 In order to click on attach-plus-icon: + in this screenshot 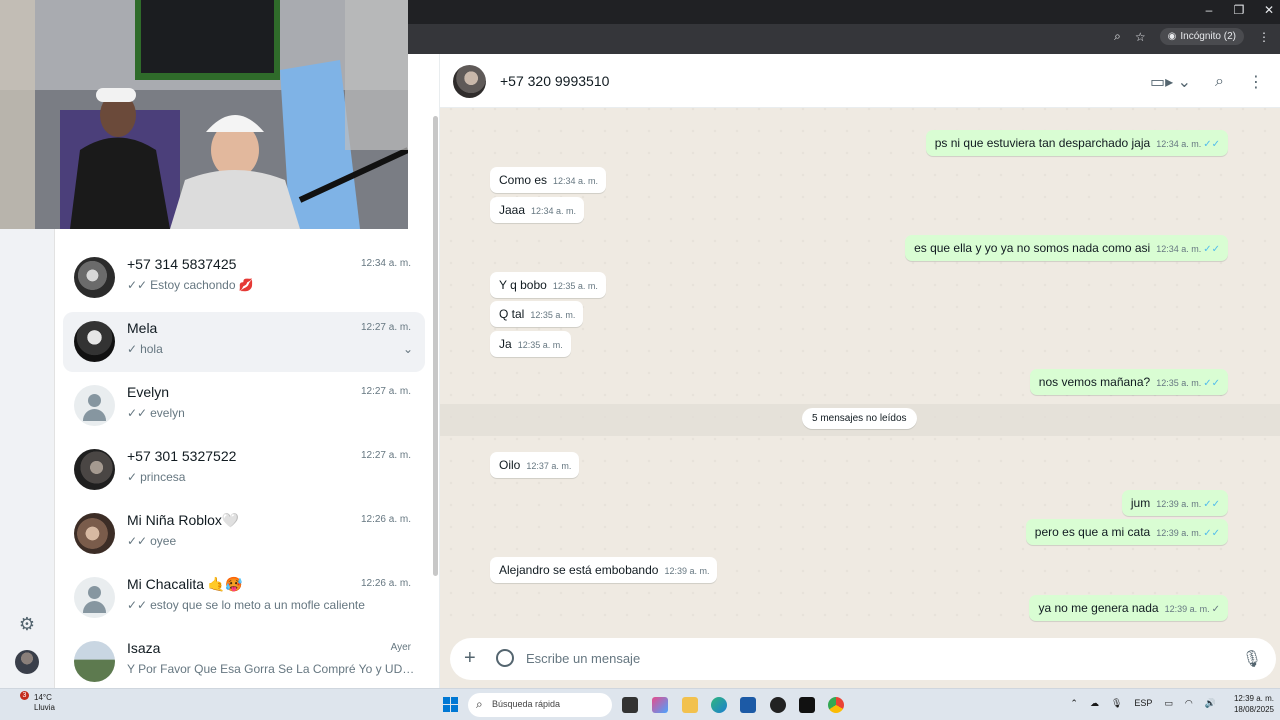, I will do `click(470, 658)`.